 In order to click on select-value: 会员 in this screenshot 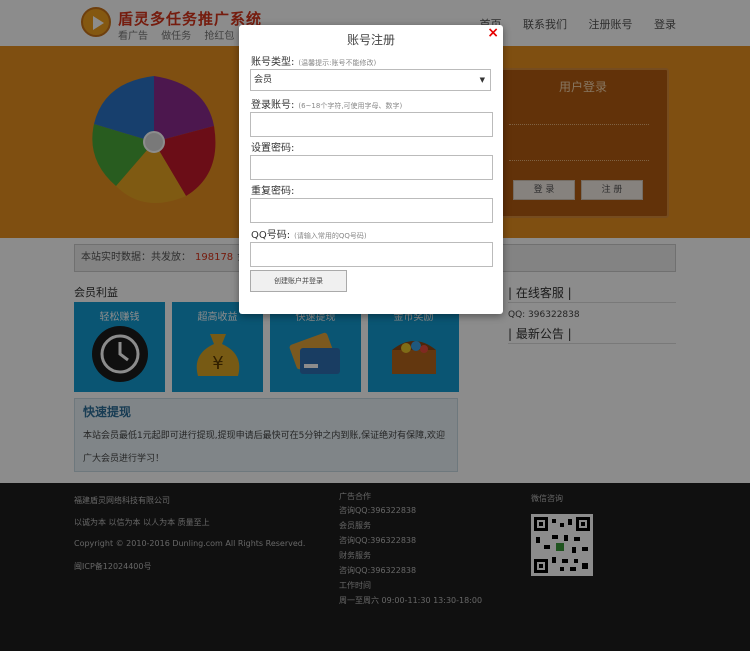, I will do `click(263, 80)`.